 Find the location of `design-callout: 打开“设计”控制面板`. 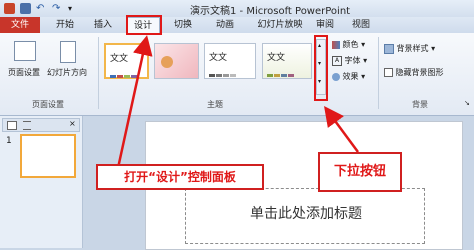

design-callout: 打开“设计”控制面板 is located at coordinates (180, 177).